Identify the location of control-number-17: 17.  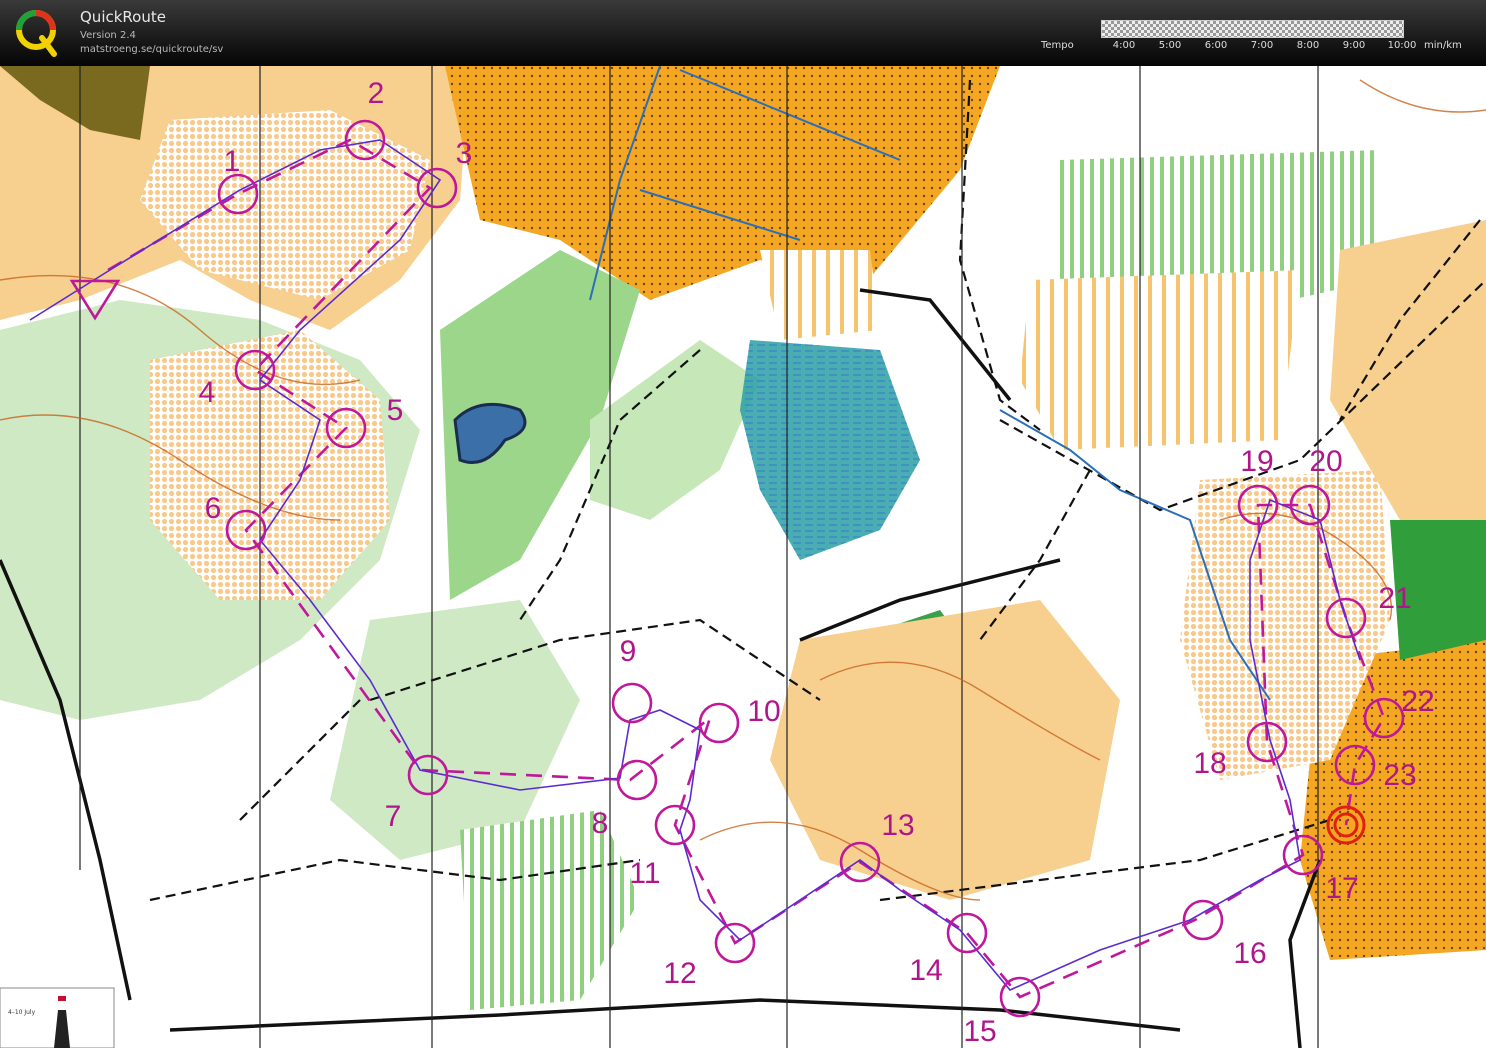
(1341, 888).